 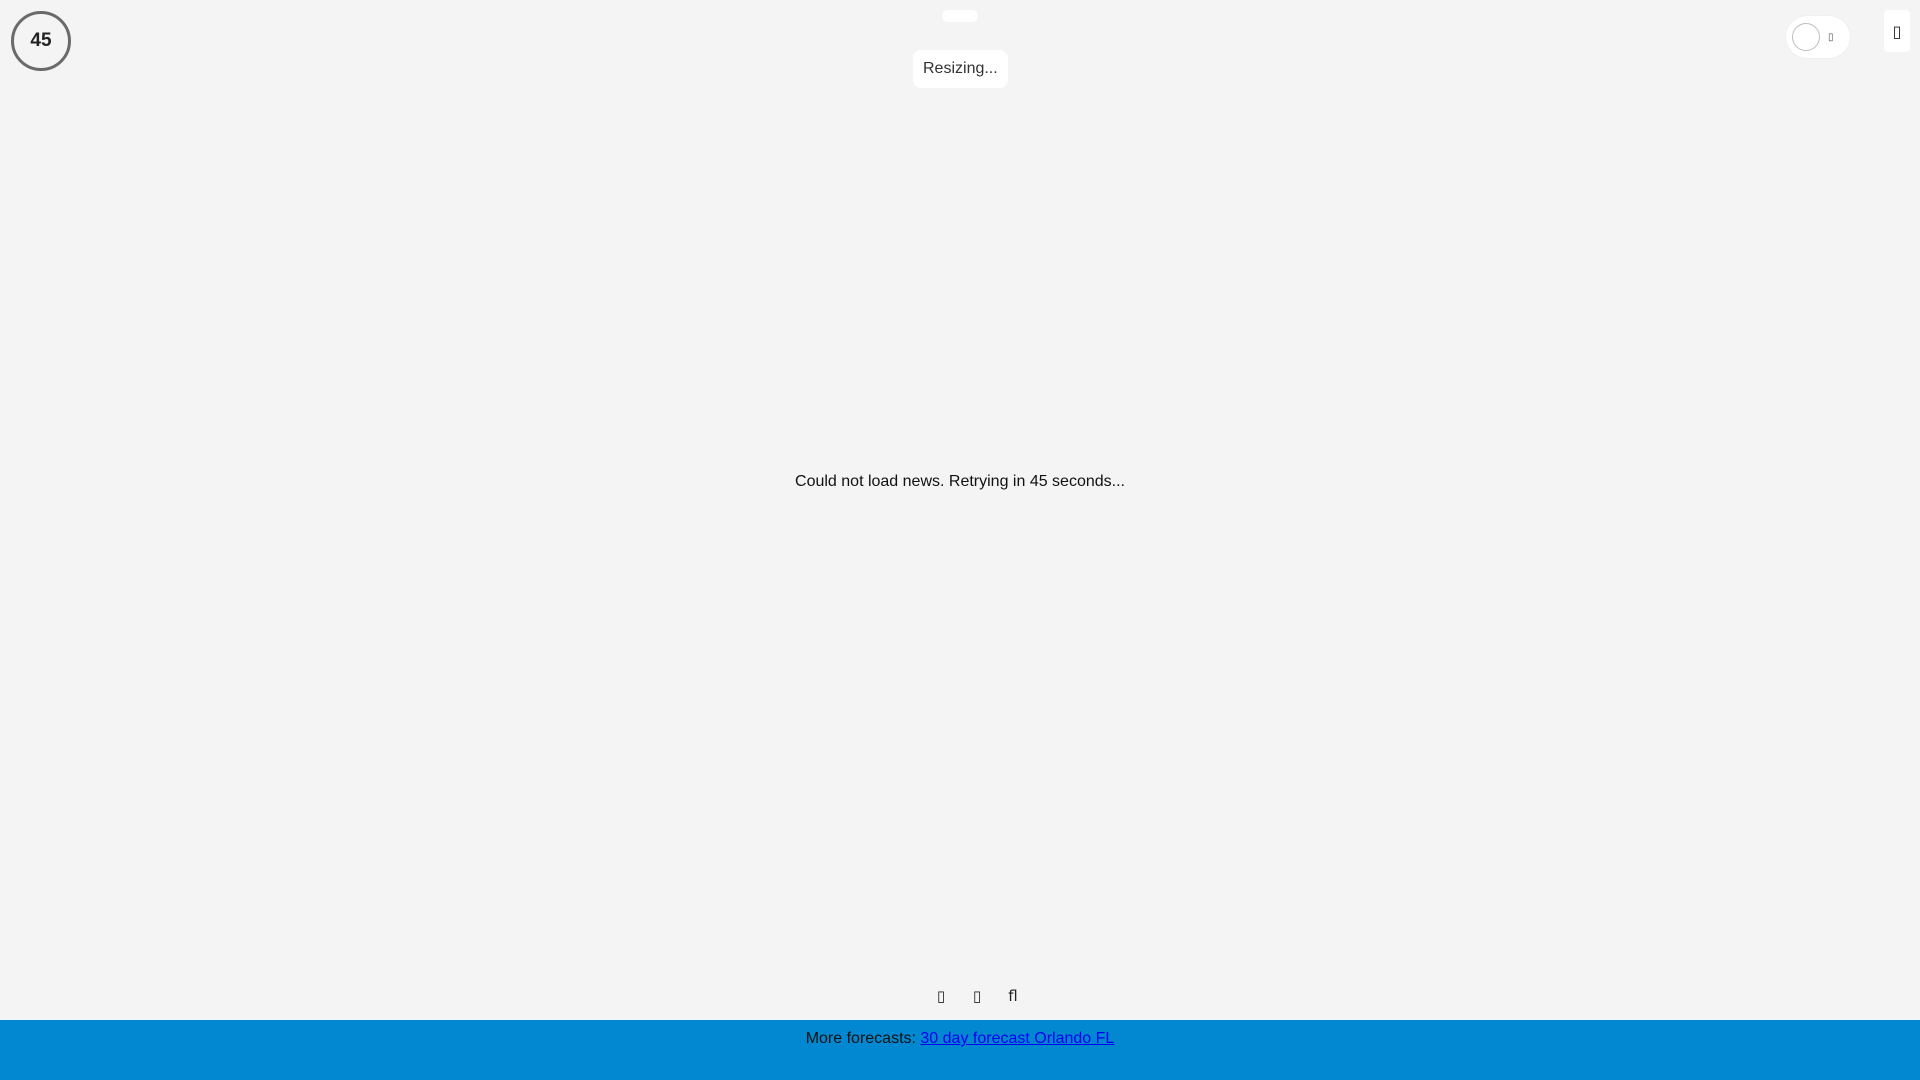 What do you see at coordinates (1013, 996) in the screenshot?
I see `search-icon: fl` at bounding box center [1013, 996].